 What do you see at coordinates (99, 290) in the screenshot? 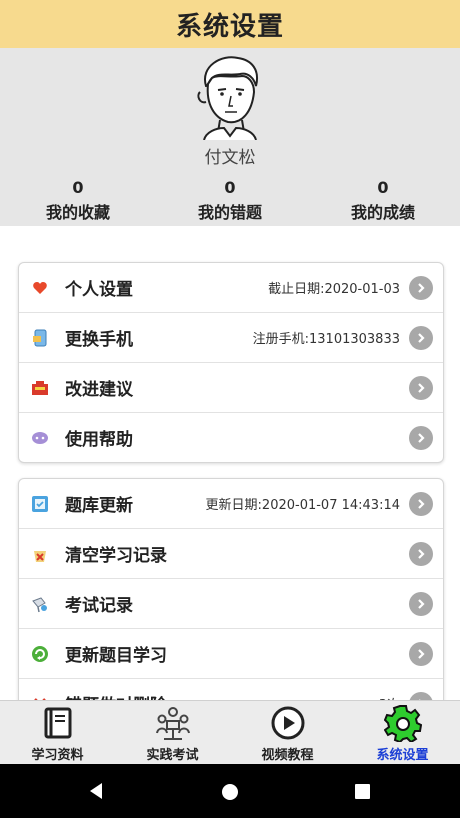
I see `row-label: 个人设置` at bounding box center [99, 290].